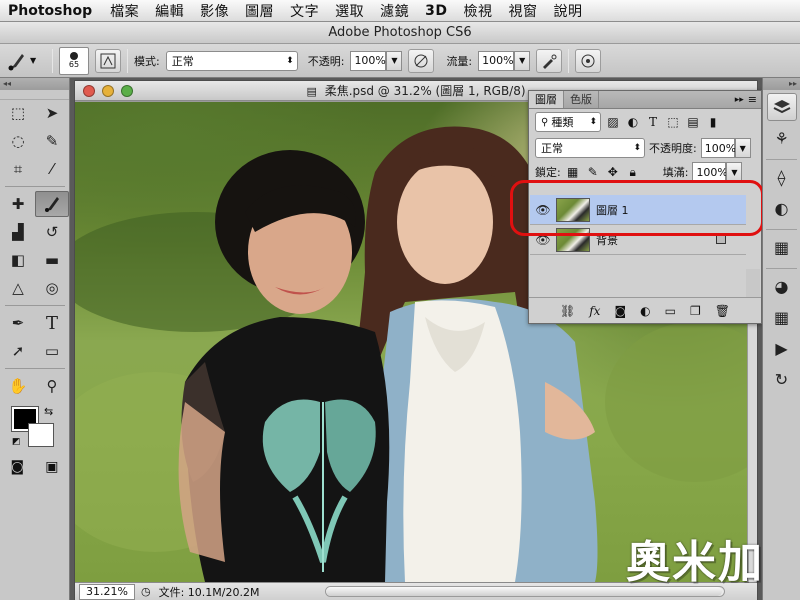  What do you see at coordinates (588, 60) in the screenshot?
I see `pressure-size-button` at bounding box center [588, 60].